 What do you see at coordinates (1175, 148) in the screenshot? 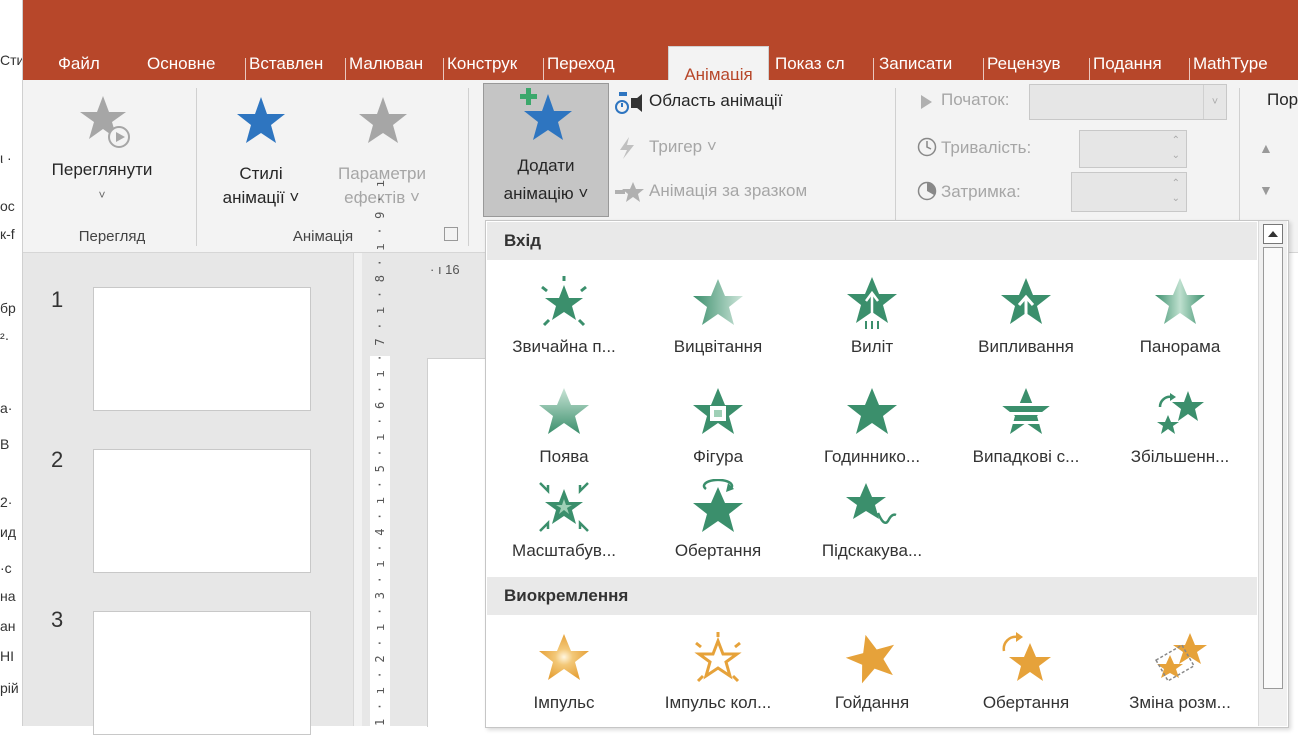
I see `spinner-arrows-icon: ⌃ ⌄` at bounding box center [1175, 148].